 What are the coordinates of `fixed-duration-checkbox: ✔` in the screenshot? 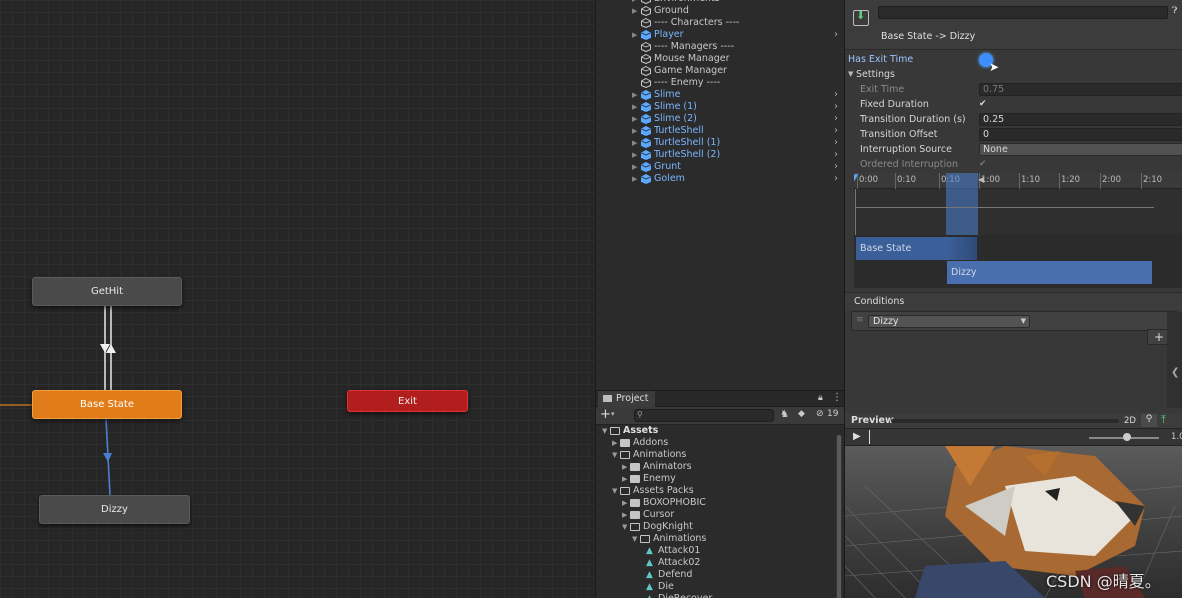 It's located at (983, 104).